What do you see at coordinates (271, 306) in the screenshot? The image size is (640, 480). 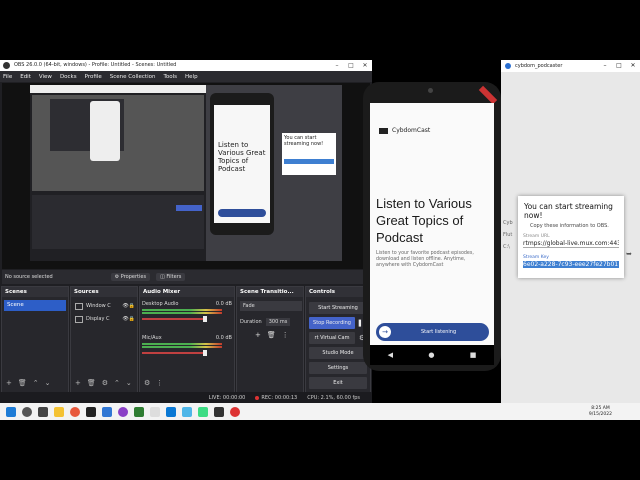 I see `transition-select: Fade` at bounding box center [271, 306].